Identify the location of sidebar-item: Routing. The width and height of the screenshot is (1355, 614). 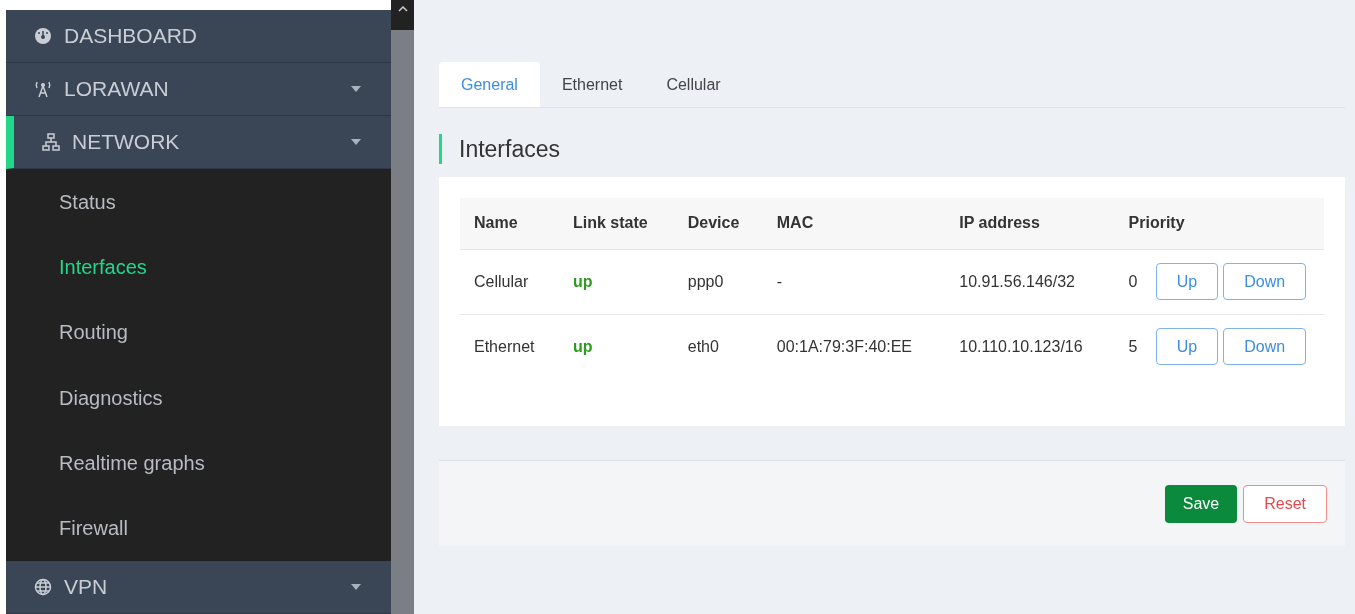
(198, 332).